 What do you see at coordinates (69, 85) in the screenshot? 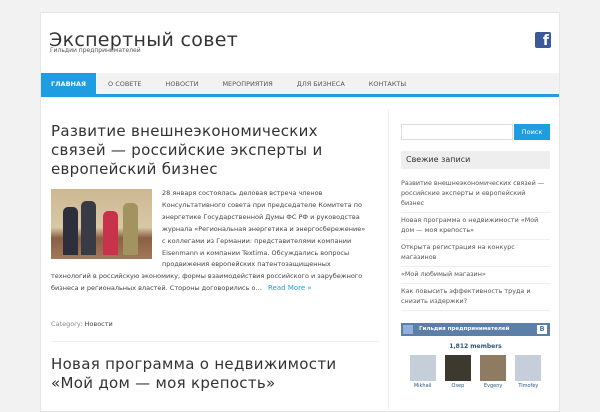
I see `nav-home: Главная` at bounding box center [69, 85].